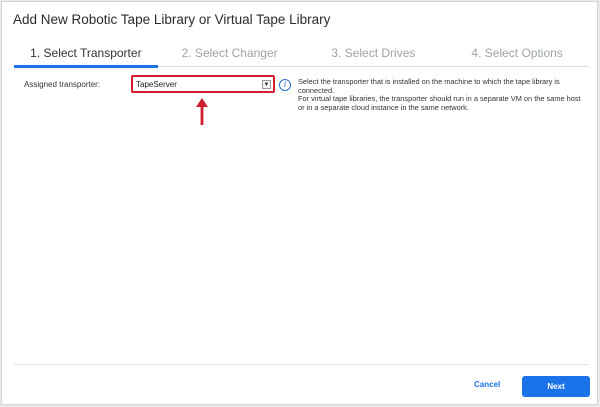  Describe the element at coordinates (487, 384) in the screenshot. I see `cancel-button: Cancel` at that location.